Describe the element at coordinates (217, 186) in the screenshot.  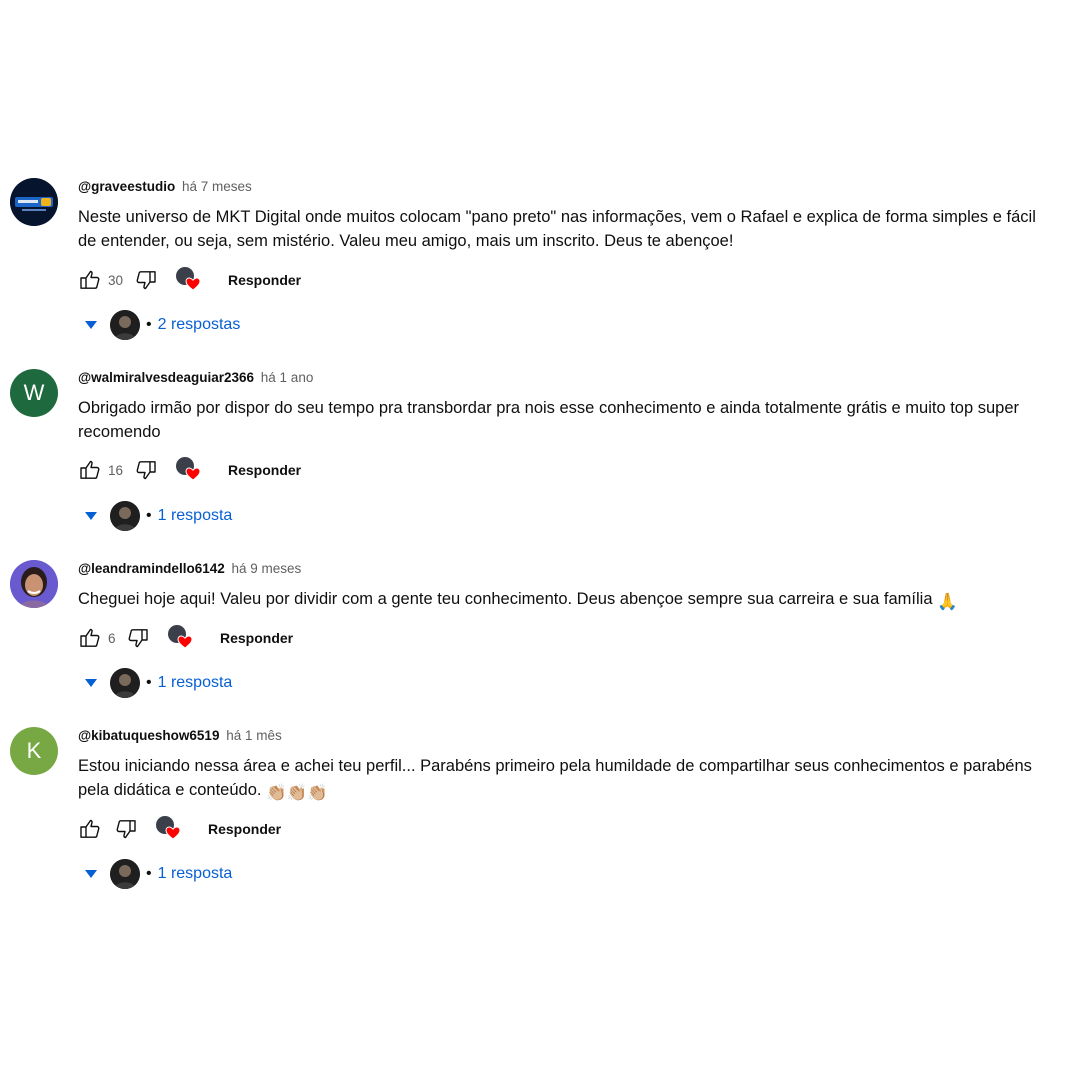
I see `comment-time: há 7 meses` at that location.